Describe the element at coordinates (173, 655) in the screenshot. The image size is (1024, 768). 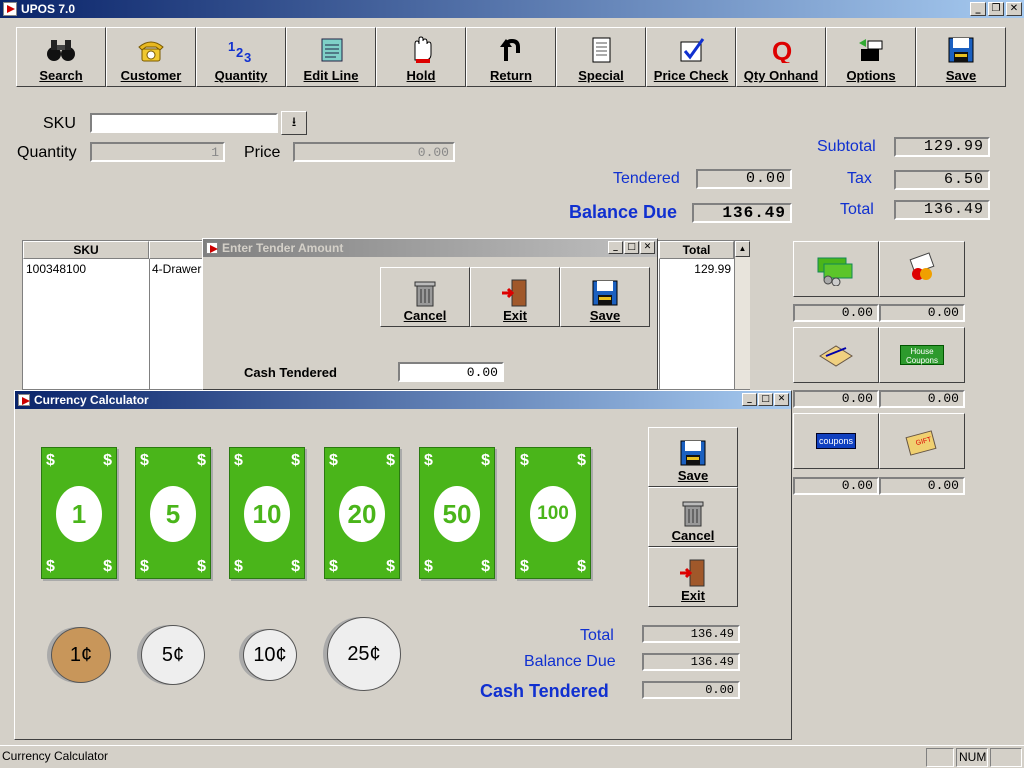
I see `coin-5-cent: 5¢` at that location.